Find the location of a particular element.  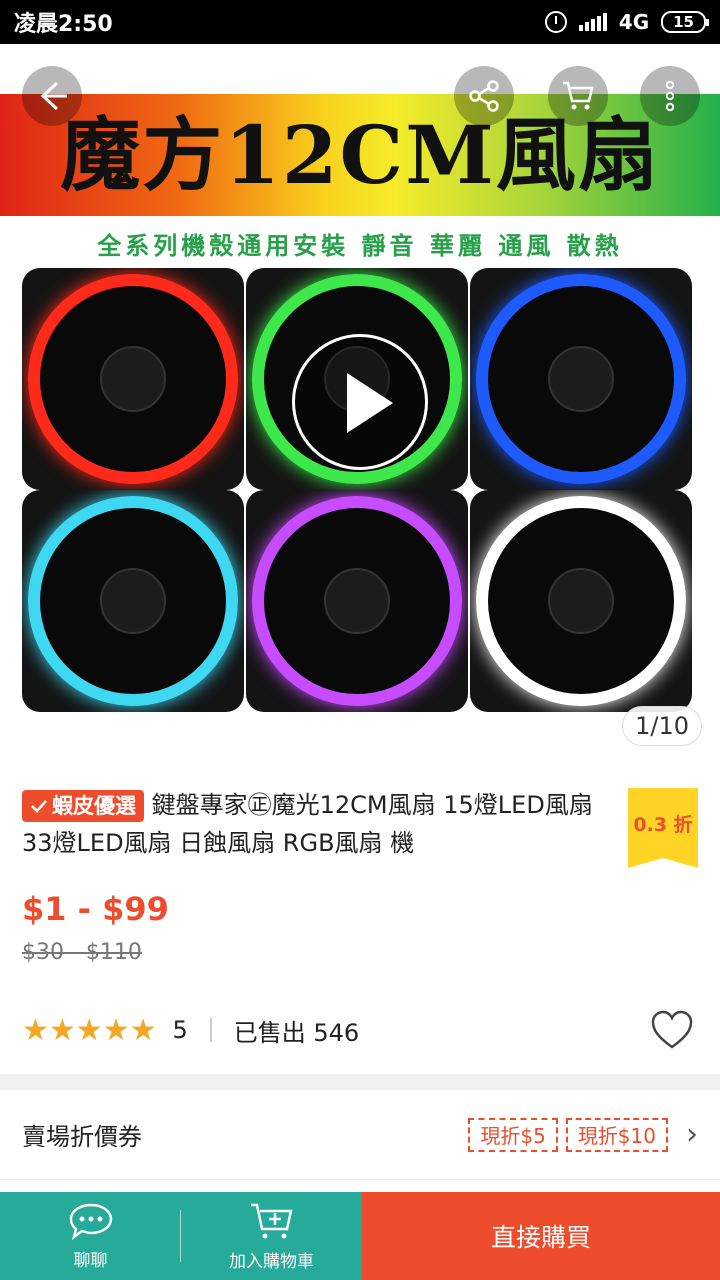

cart-button is located at coordinates (578, 96).